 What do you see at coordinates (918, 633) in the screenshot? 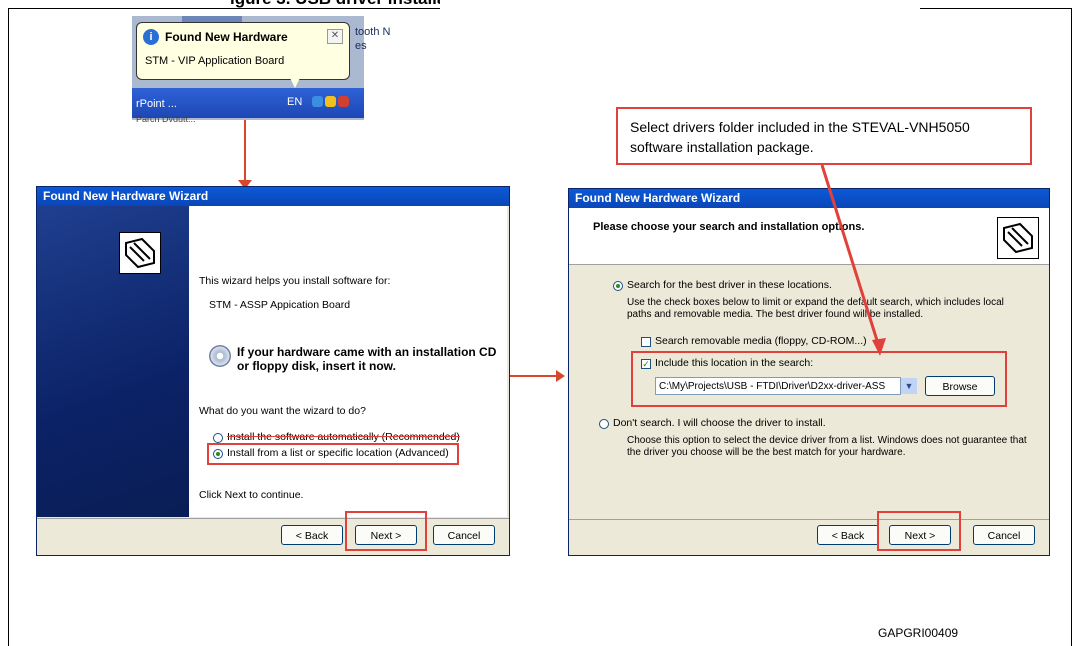
I see `figure-id: GAPGRI00409` at bounding box center [918, 633].